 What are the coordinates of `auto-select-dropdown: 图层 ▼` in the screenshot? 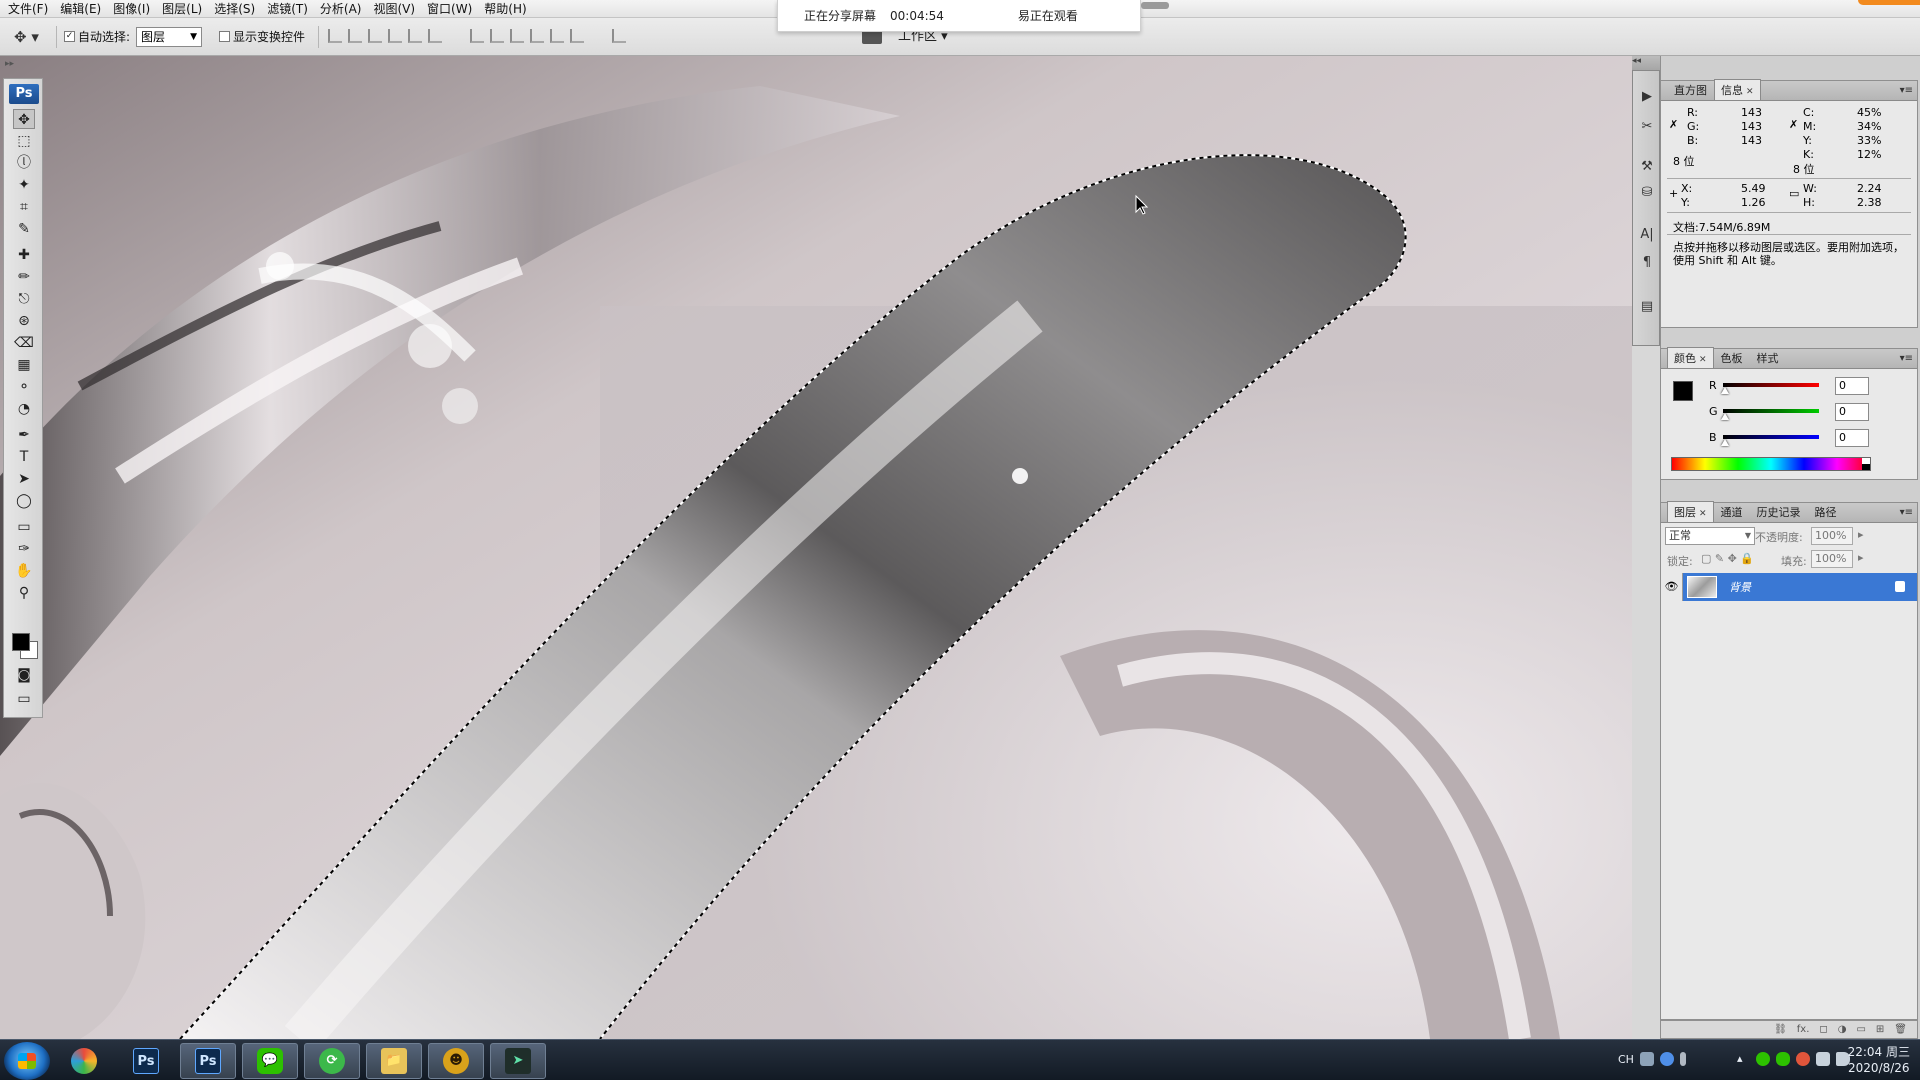 It's located at (169, 37).